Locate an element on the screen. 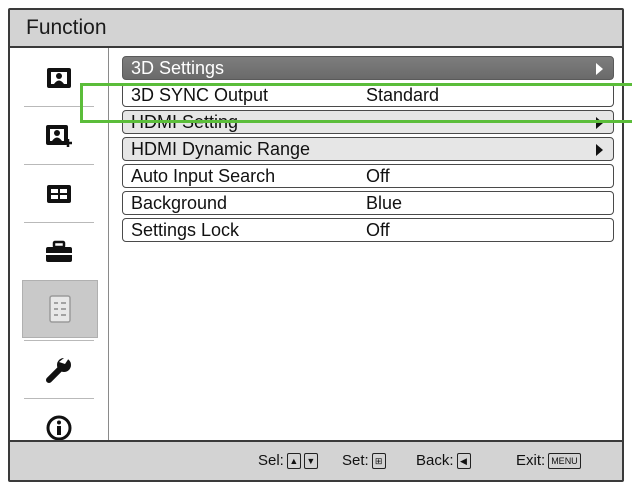 The width and height of the screenshot is (632, 490). info-icon is located at coordinates (59, 428).